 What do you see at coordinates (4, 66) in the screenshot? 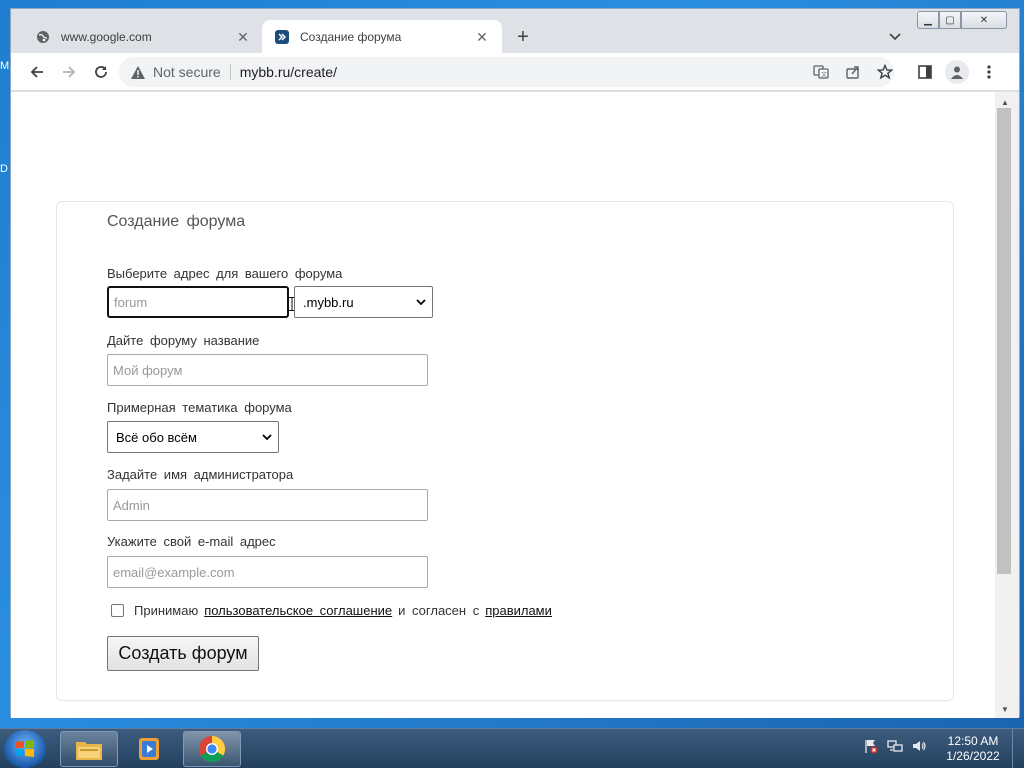
I see `desktop-icon-label-m: M` at bounding box center [4, 66].